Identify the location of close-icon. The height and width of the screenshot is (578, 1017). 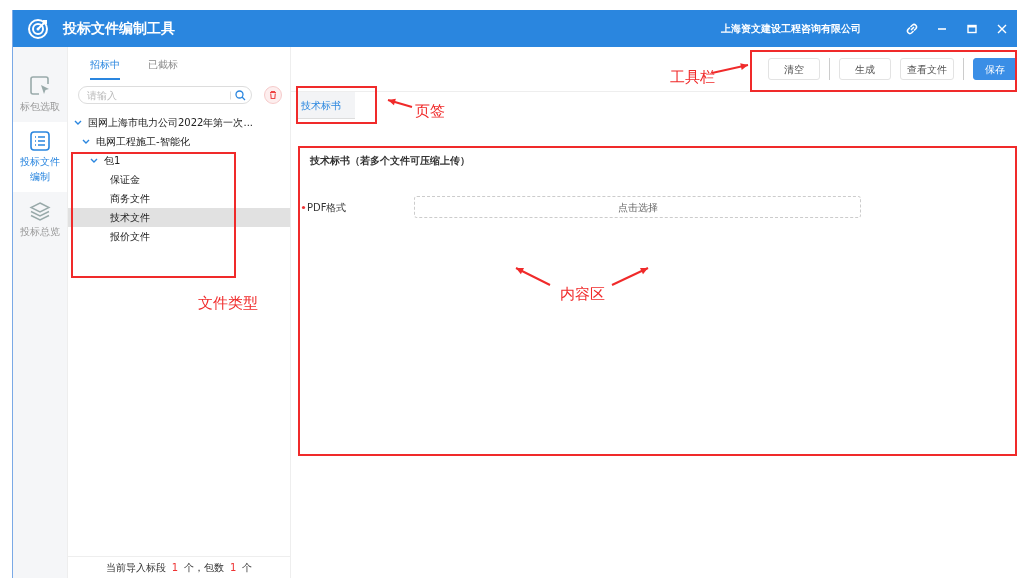
(1002, 28).